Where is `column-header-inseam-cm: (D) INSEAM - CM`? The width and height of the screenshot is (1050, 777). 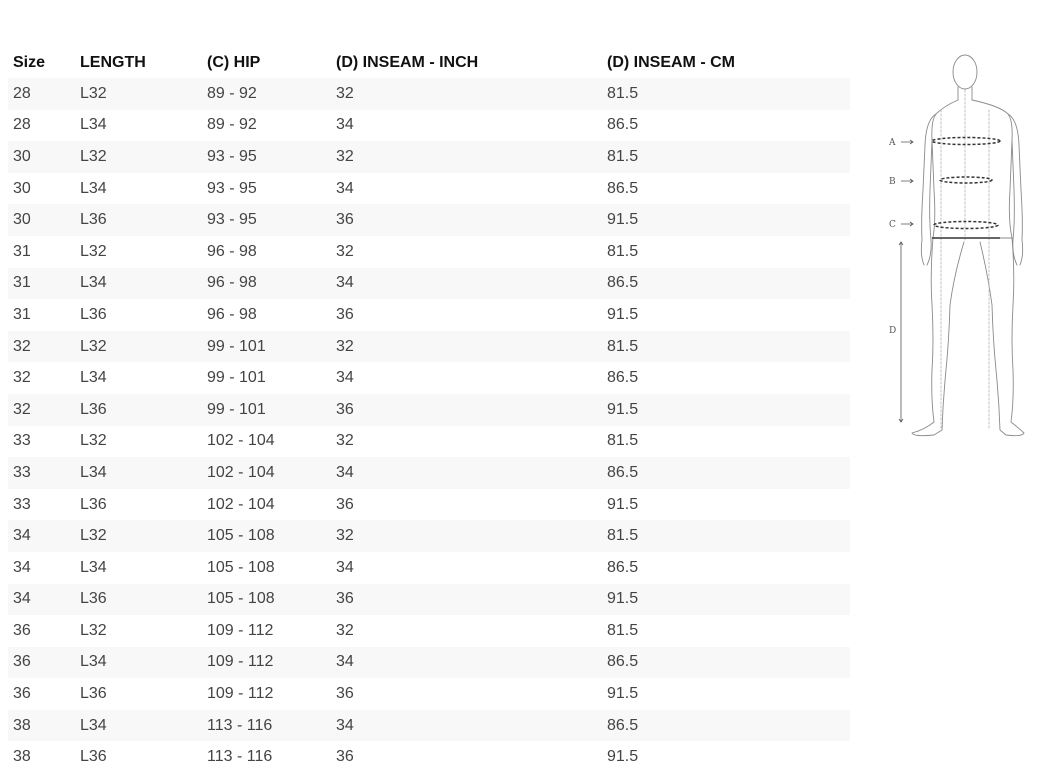 column-header-inseam-cm: (D) INSEAM - CM is located at coordinates (671, 62).